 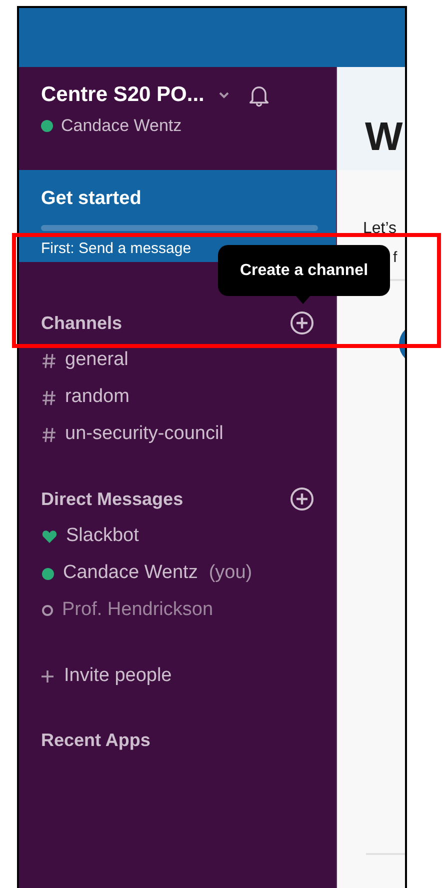 What do you see at coordinates (188, 740) in the screenshot?
I see `recent-apps-heading: Recent Apps` at bounding box center [188, 740].